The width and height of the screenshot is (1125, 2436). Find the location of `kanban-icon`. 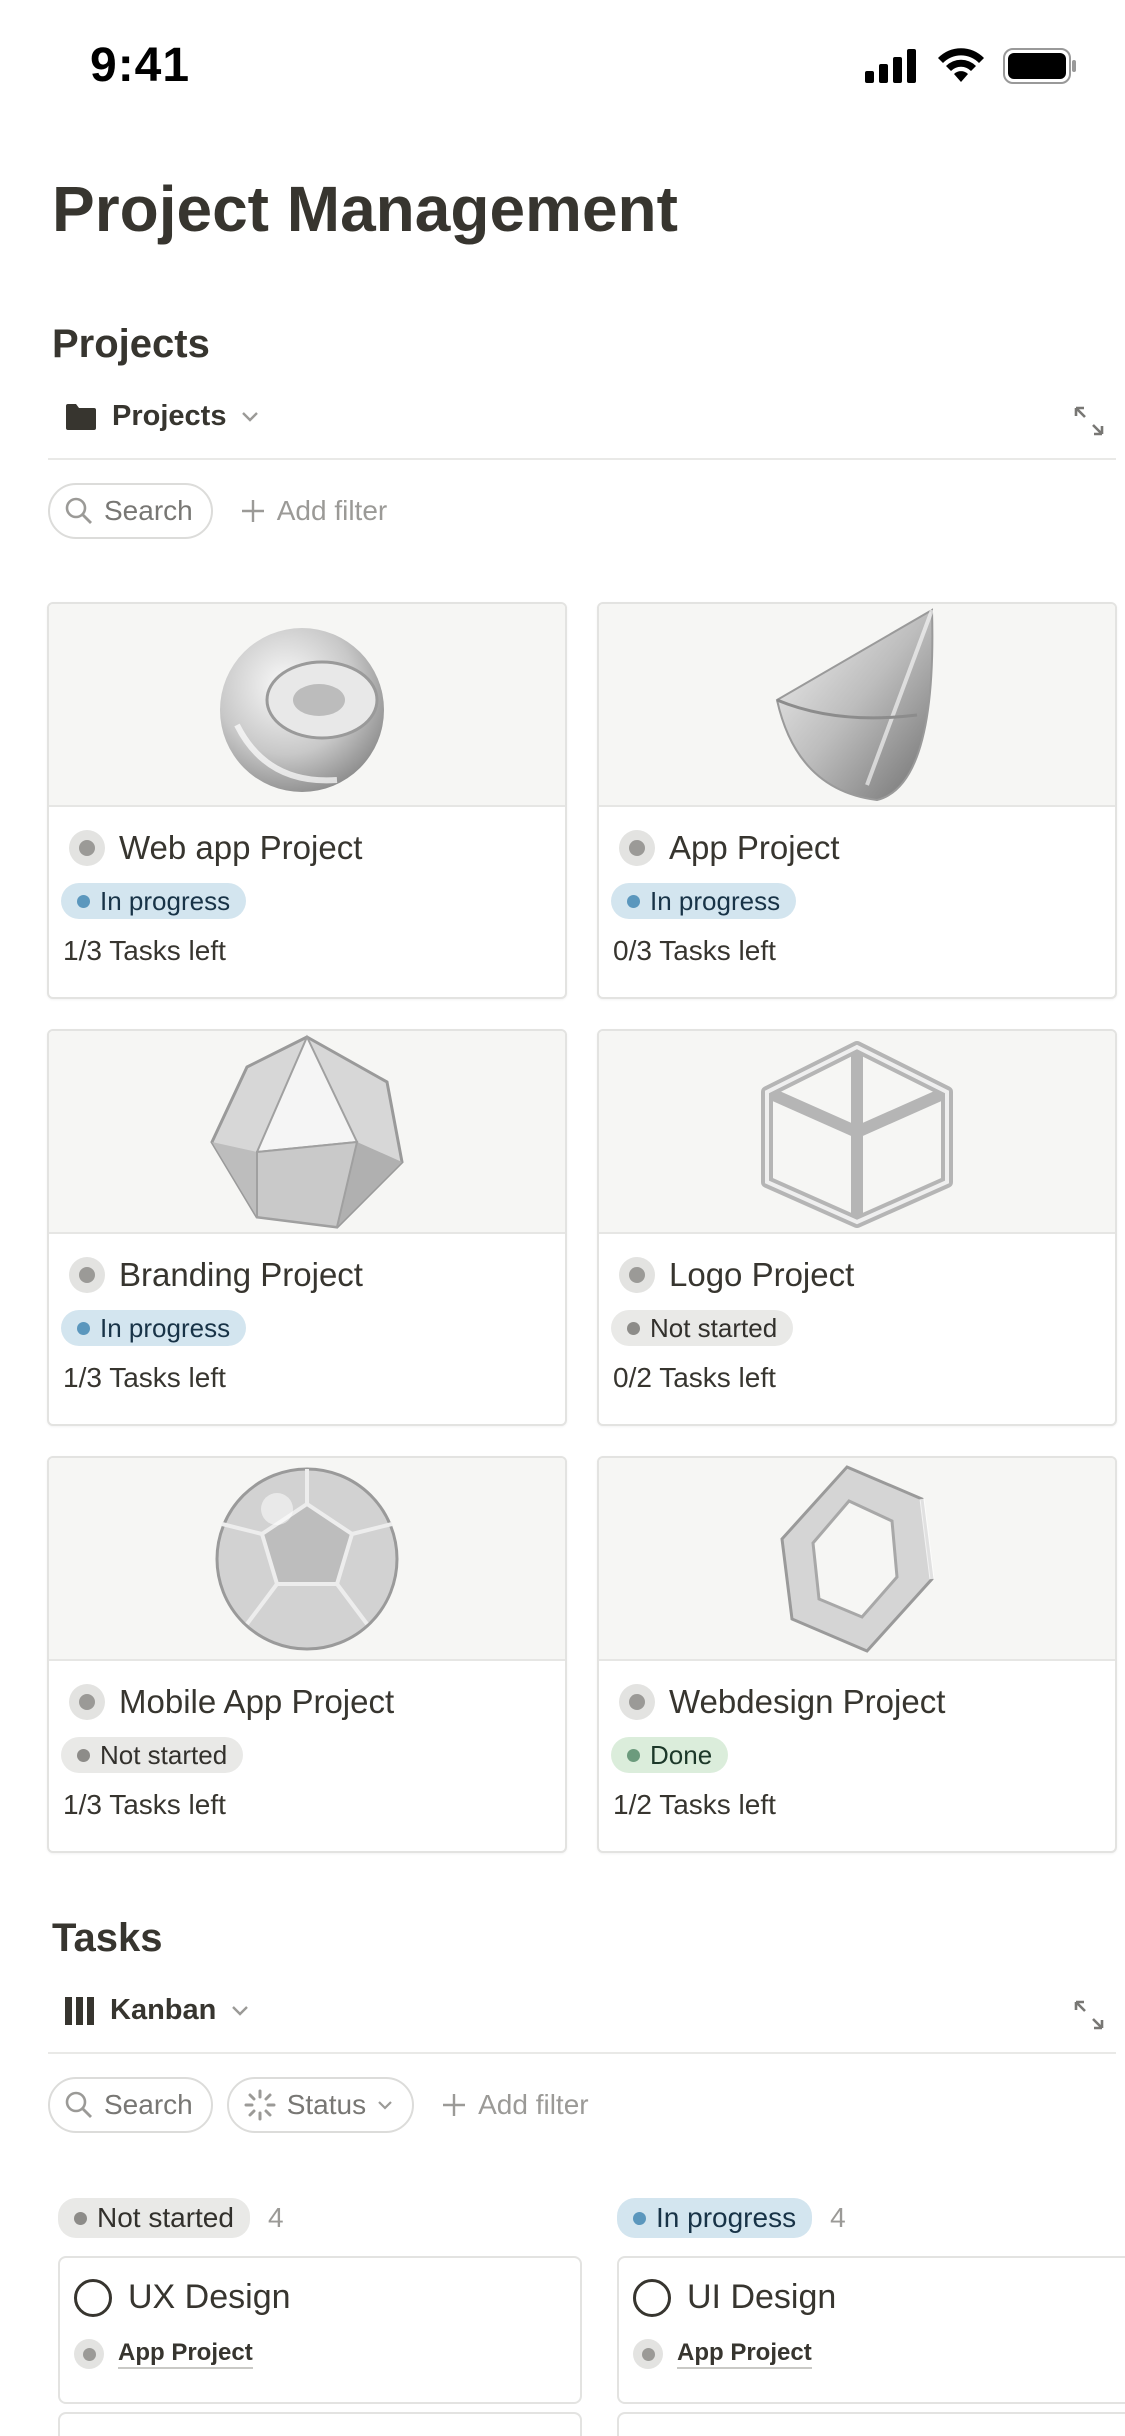

kanban-icon is located at coordinates (79, 2010).